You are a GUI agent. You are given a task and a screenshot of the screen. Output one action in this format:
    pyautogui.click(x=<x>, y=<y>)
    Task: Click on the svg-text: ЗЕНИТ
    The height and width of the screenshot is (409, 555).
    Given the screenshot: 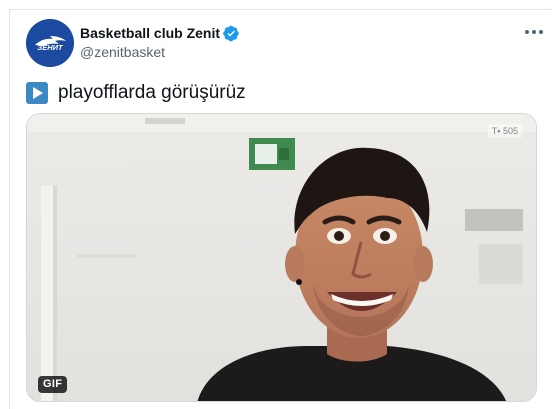 What is the action you would take?
    pyautogui.click(x=50, y=47)
    